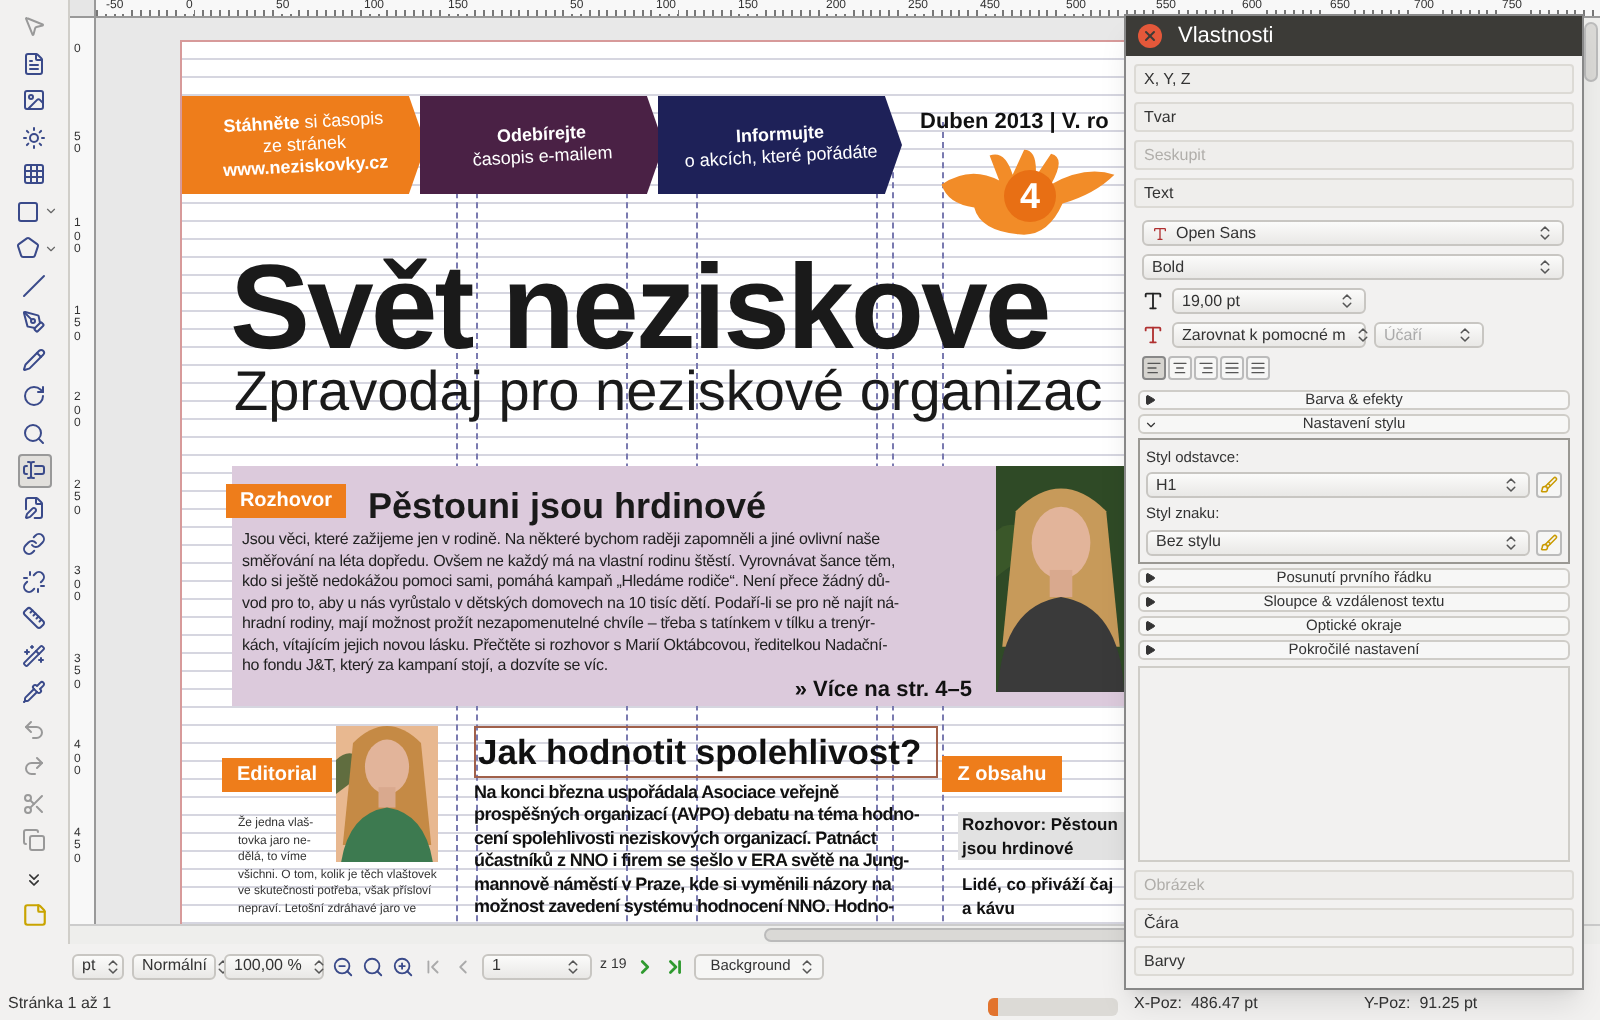 The width and height of the screenshot is (1600, 1020). What do you see at coordinates (1338, 485) in the screenshot?
I see `paragraph-style-select: H1` at bounding box center [1338, 485].